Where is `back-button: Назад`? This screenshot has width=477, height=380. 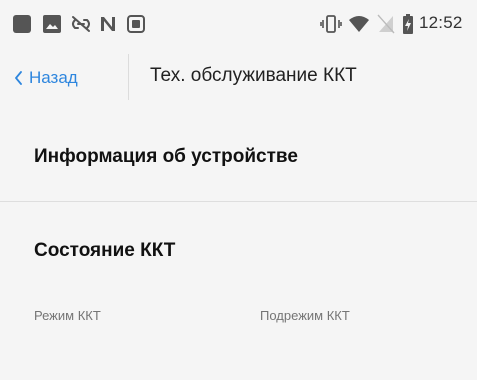
back-button: Назад is located at coordinates (46, 78).